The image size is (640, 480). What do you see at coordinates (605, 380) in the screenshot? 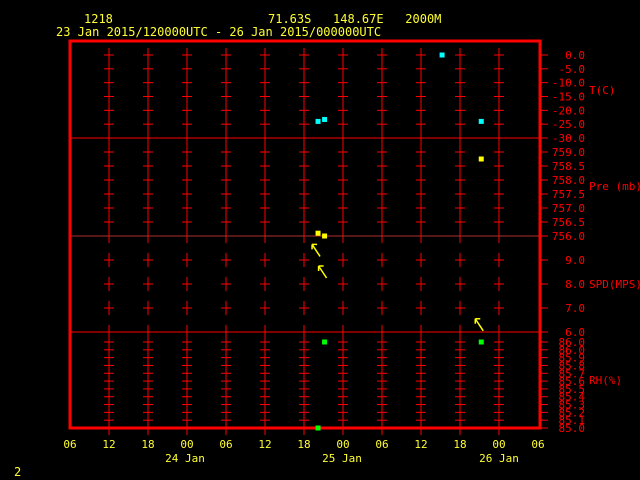
I see `y-axis-label: RH(%)` at bounding box center [605, 380].